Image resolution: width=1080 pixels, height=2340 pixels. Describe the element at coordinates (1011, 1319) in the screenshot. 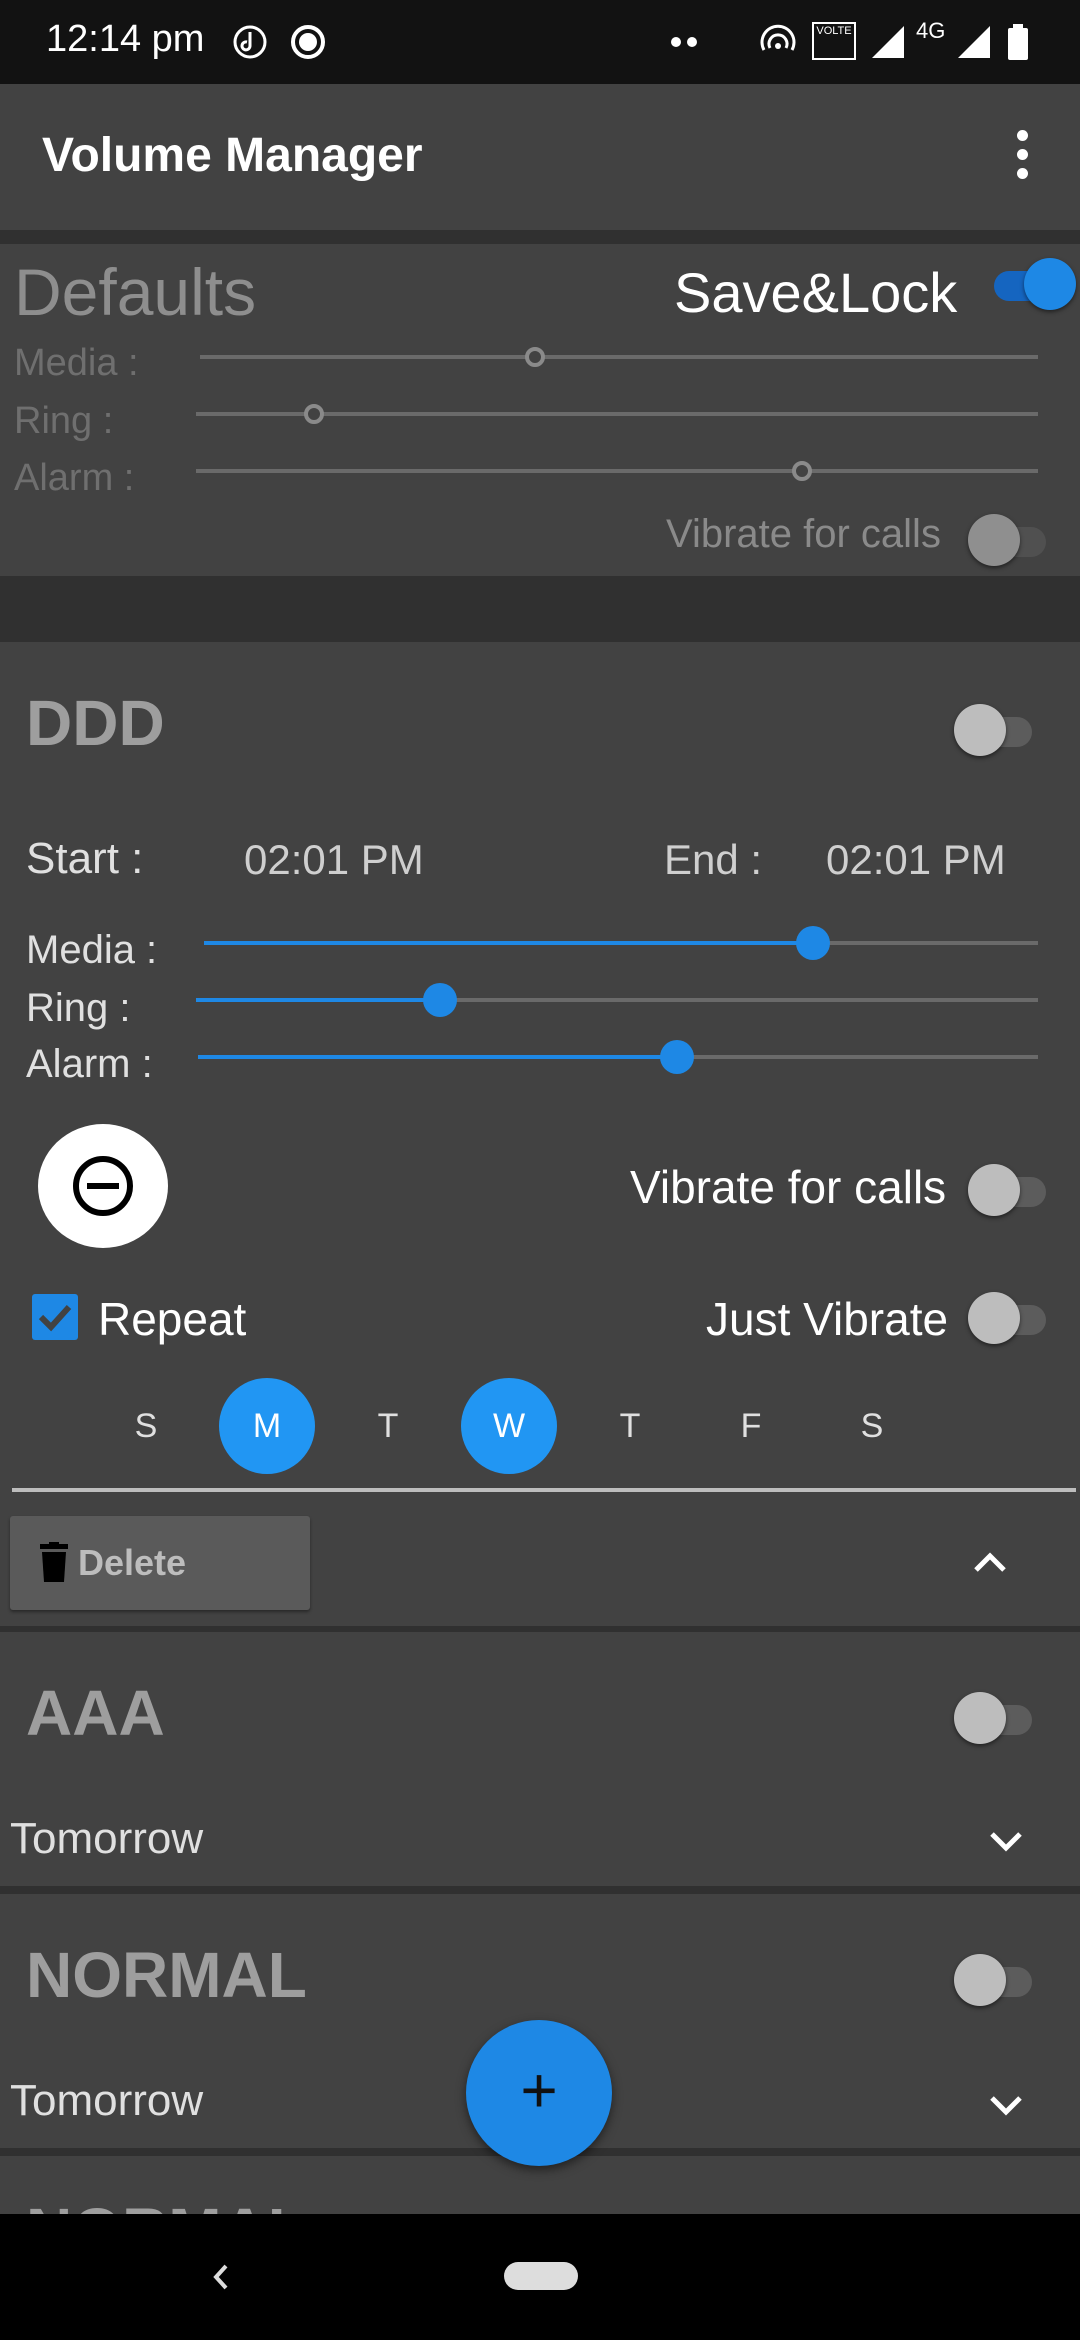

I see `just-vibrate-switch` at that location.